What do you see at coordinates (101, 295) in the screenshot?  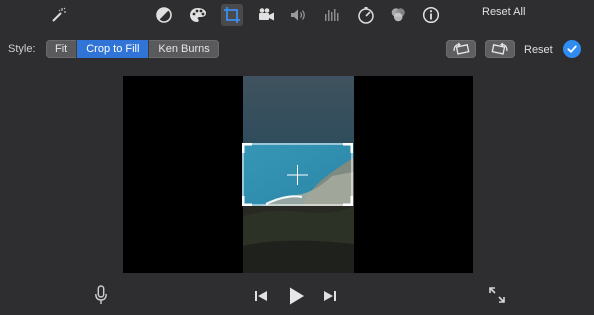 I see `microphone-icon` at bounding box center [101, 295].